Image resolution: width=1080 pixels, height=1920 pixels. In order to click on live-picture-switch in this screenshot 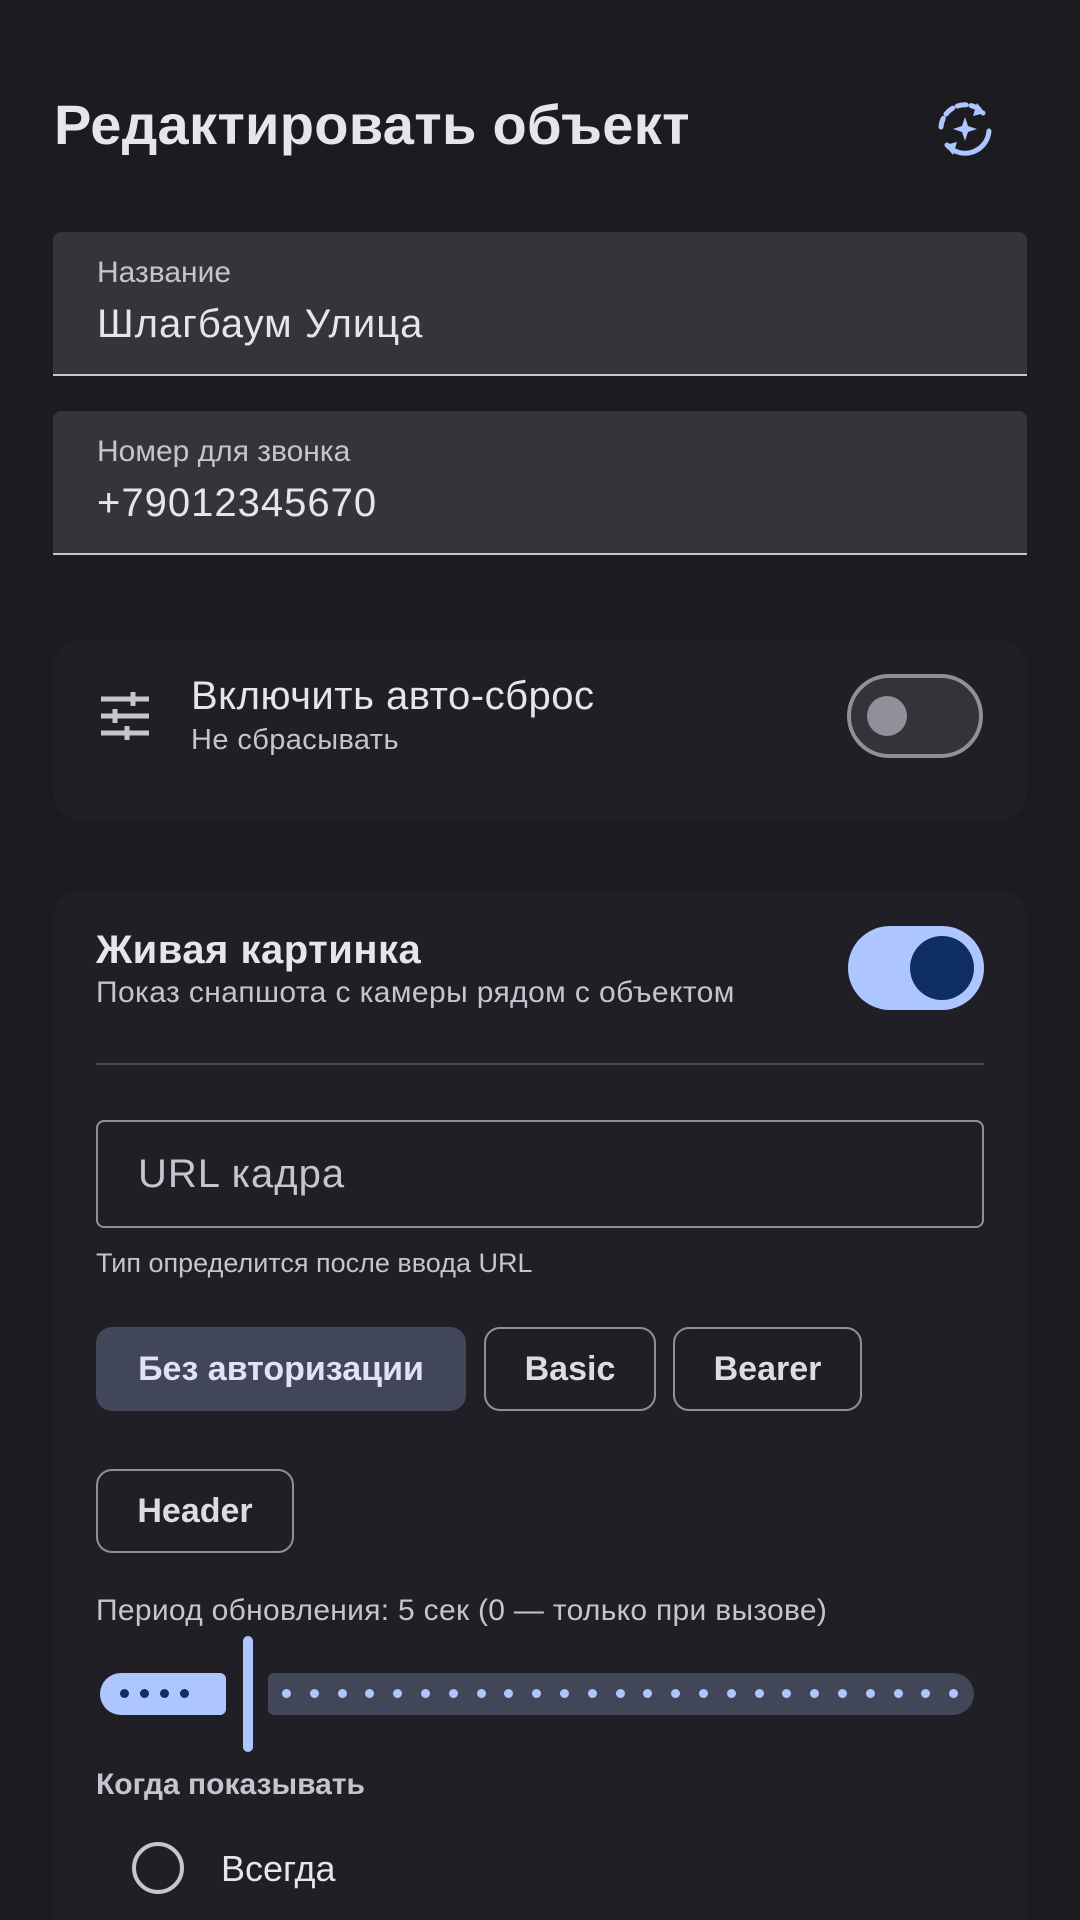, I will do `click(916, 968)`.